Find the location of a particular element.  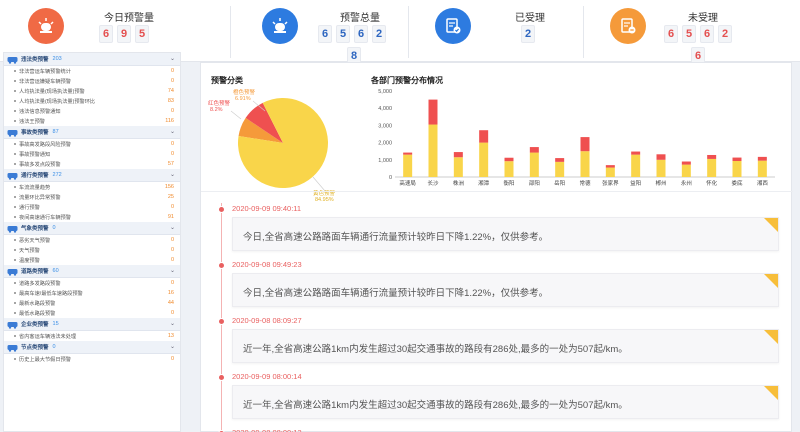

group-header: 道路类预警 60 ⌄ is located at coordinates (92, 271).